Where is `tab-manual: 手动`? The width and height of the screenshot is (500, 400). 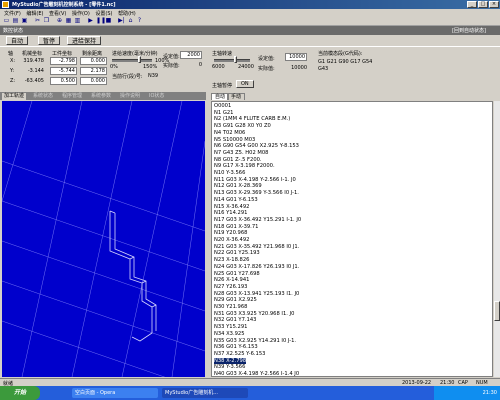 tab-manual: 手动 is located at coordinates (236, 96).